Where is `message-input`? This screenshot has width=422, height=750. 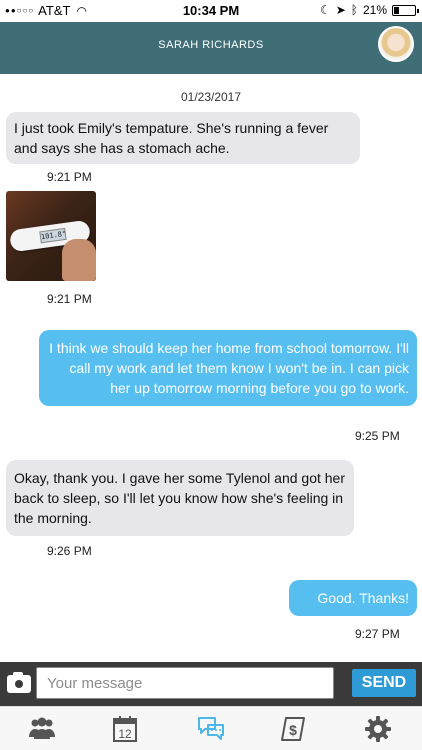
message-input is located at coordinates (185, 683).